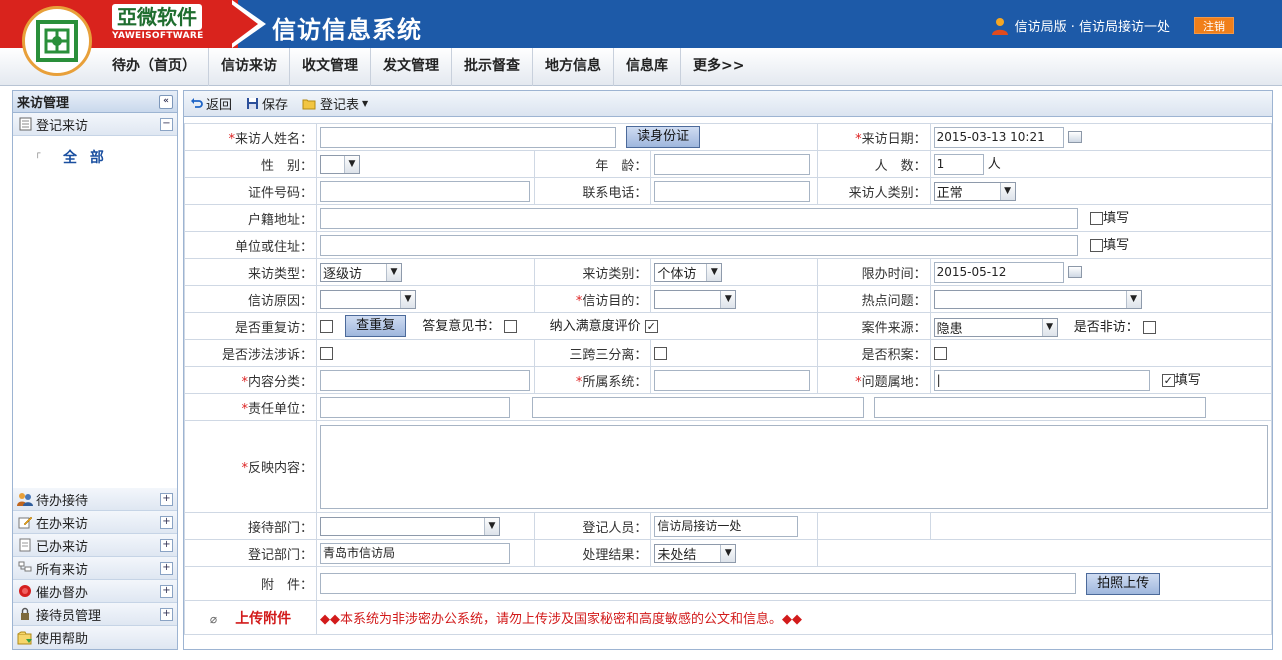 This screenshot has height=660, width=1282. Describe the element at coordinates (698, 583) in the screenshot. I see `attachment-input` at that location.